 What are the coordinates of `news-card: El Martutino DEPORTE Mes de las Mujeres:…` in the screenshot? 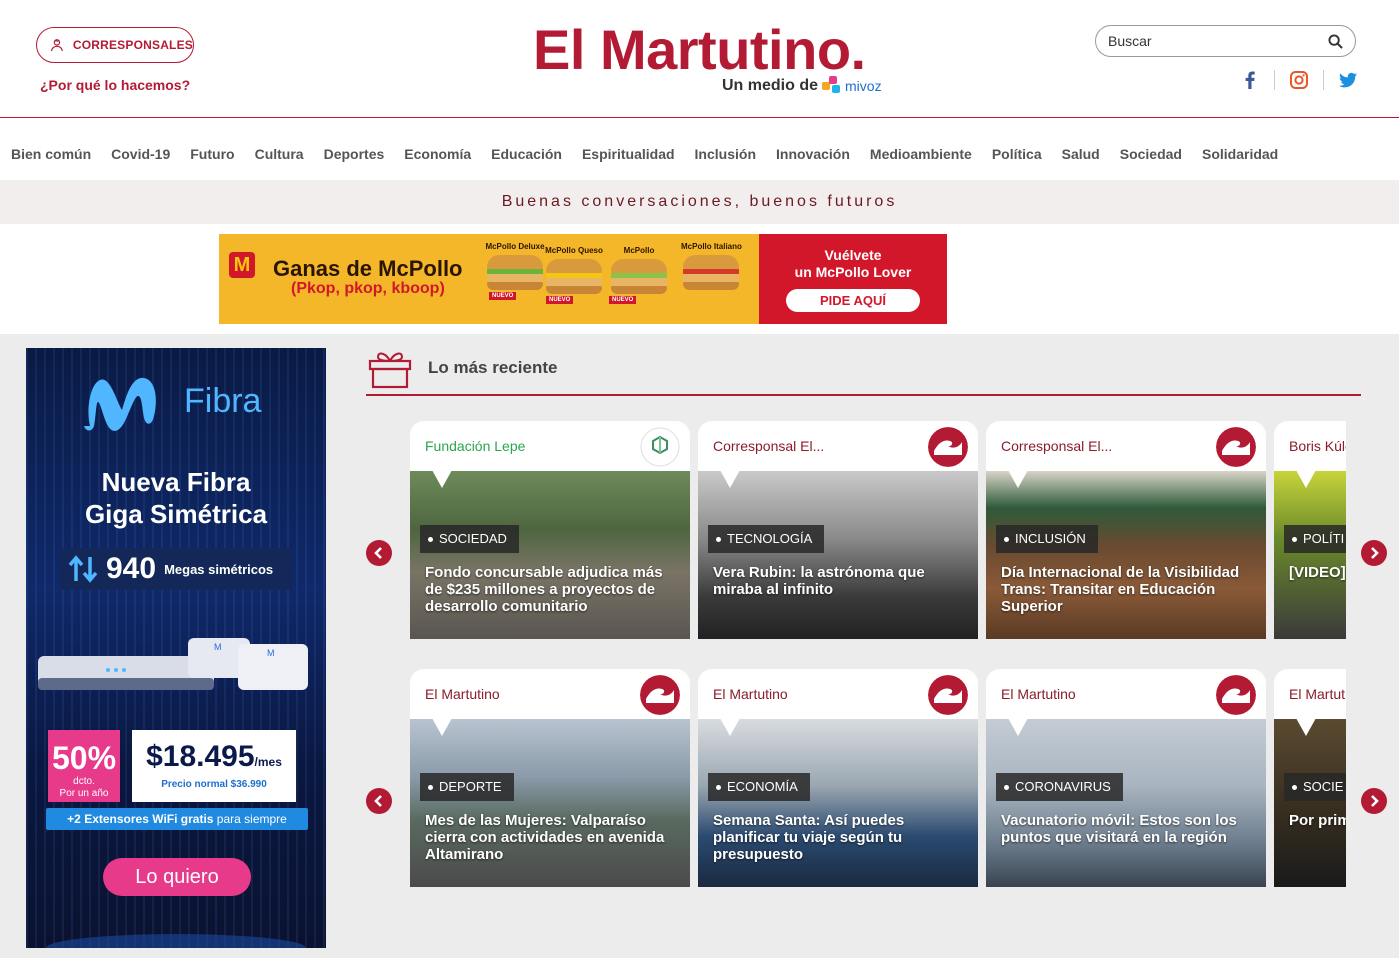 It's located at (550, 778).